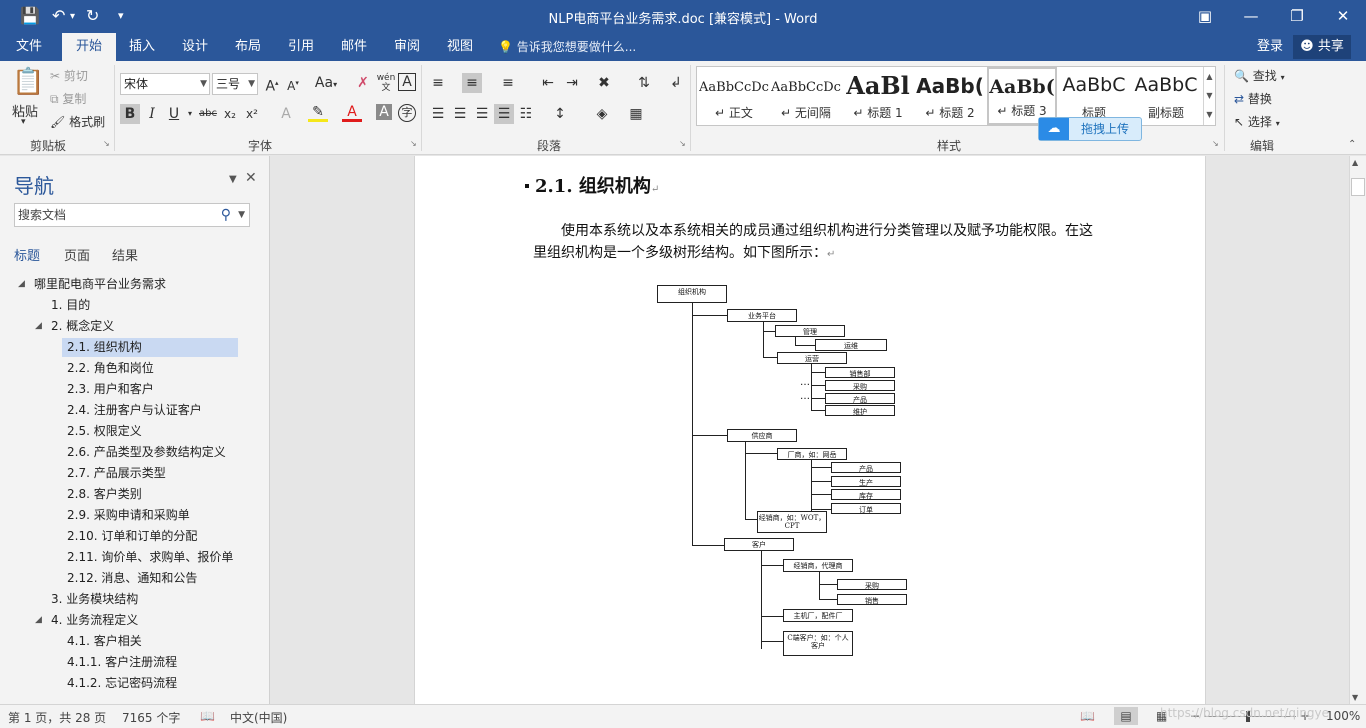 The height and width of the screenshot is (728, 1366). I want to click on tab-design: 设计, so click(195, 47).